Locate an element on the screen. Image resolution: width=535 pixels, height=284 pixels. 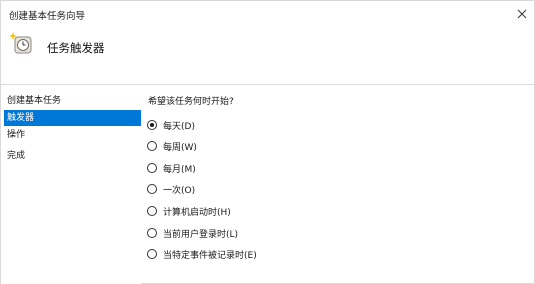
radio-at-logon is located at coordinates (152, 233).